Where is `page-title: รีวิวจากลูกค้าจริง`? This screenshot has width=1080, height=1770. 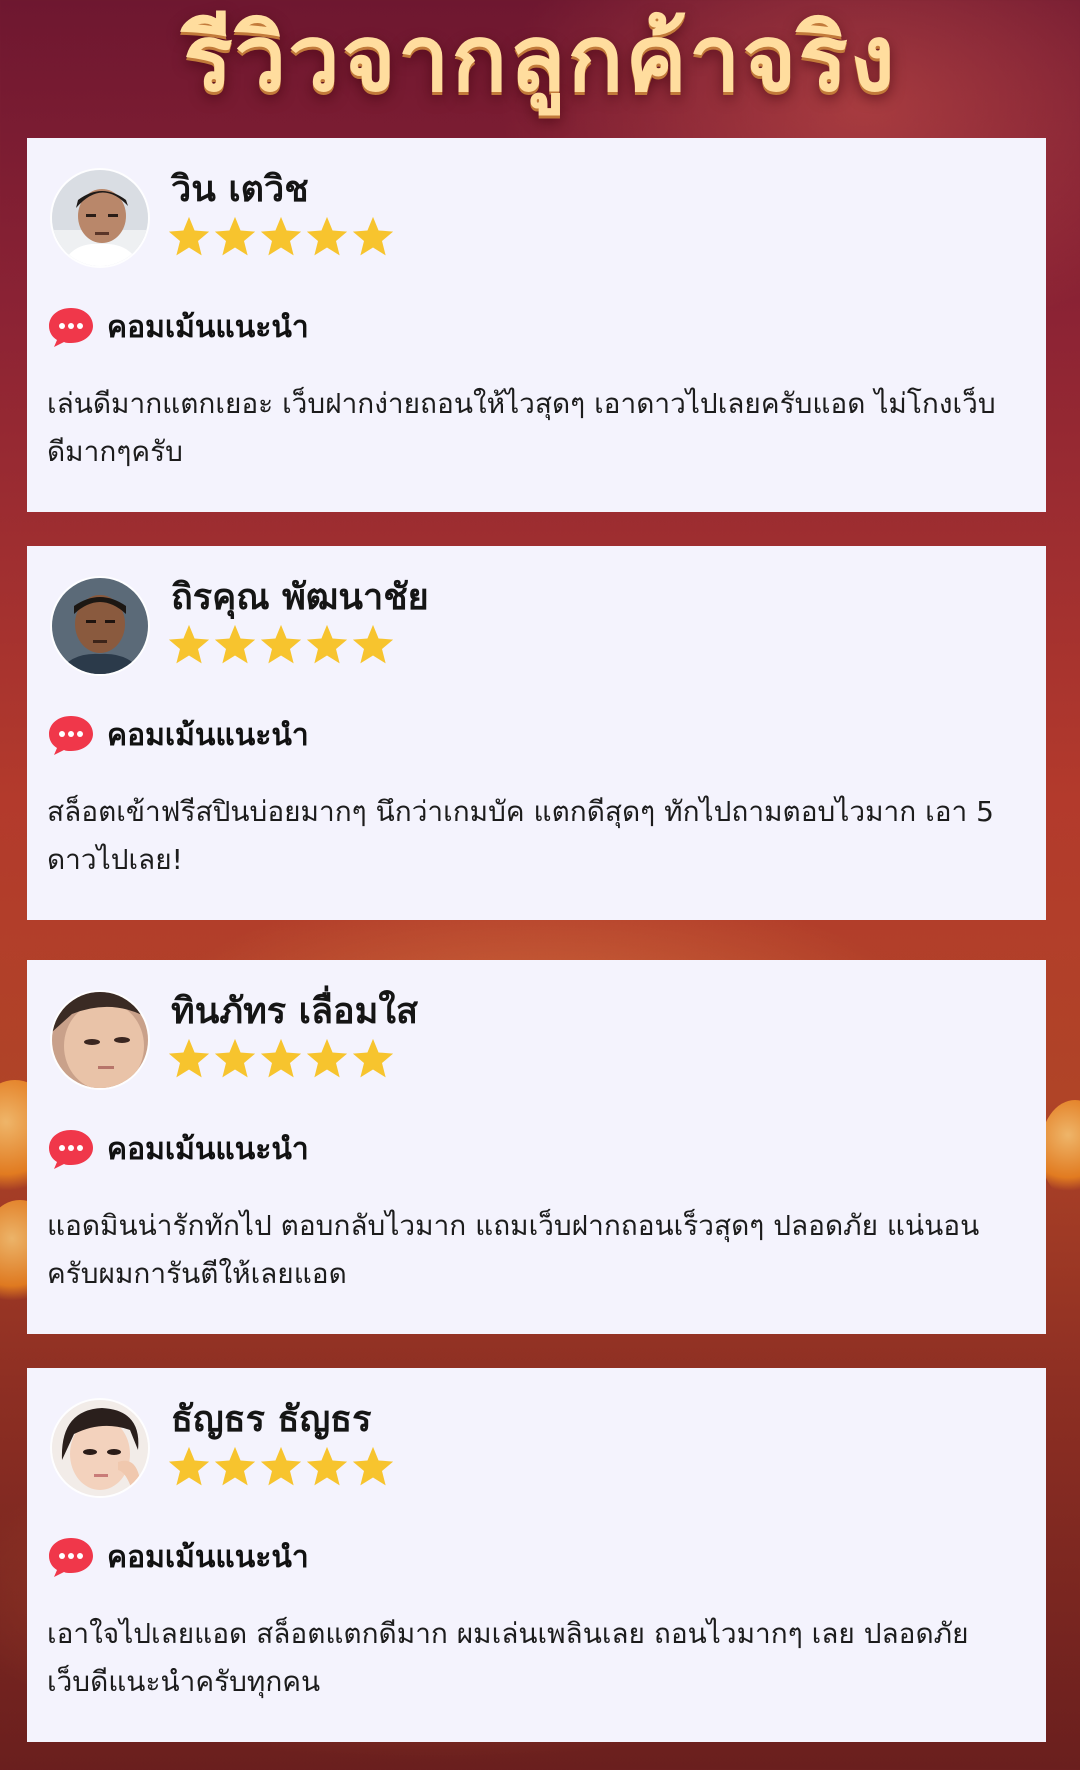 page-title: รีวิวจากลูกค้าจริง is located at coordinates (540, 58).